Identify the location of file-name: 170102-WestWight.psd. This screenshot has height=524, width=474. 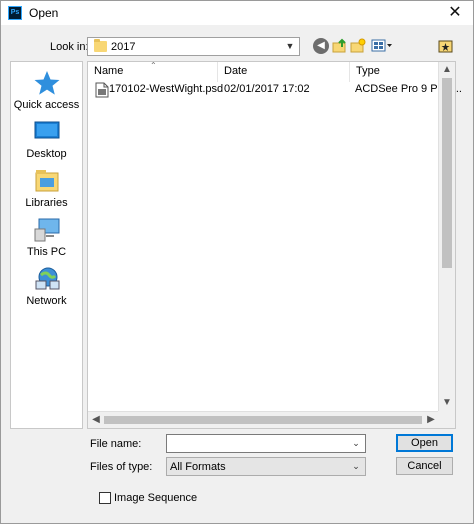
(166, 89).